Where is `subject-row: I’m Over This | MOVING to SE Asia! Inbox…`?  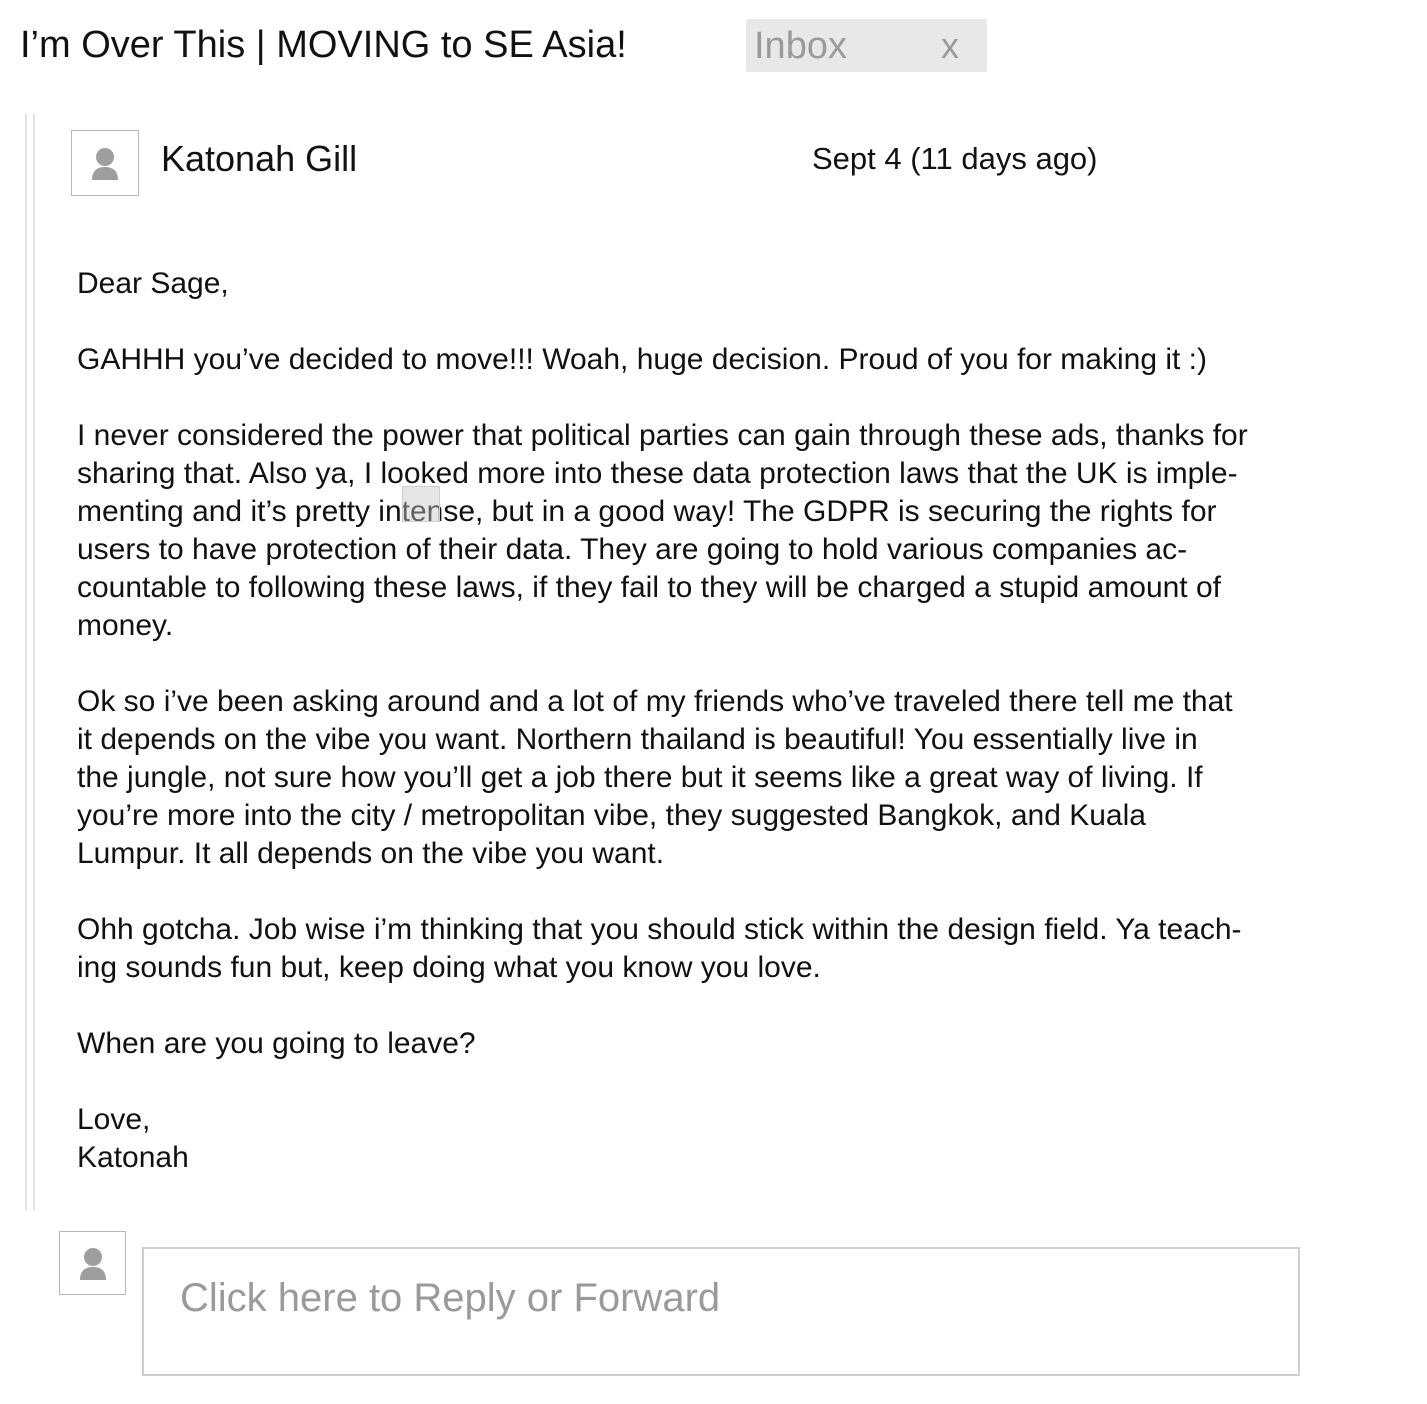 subject-row: I’m Over This | MOVING to SE Asia! Inbox… is located at coordinates (520, 45).